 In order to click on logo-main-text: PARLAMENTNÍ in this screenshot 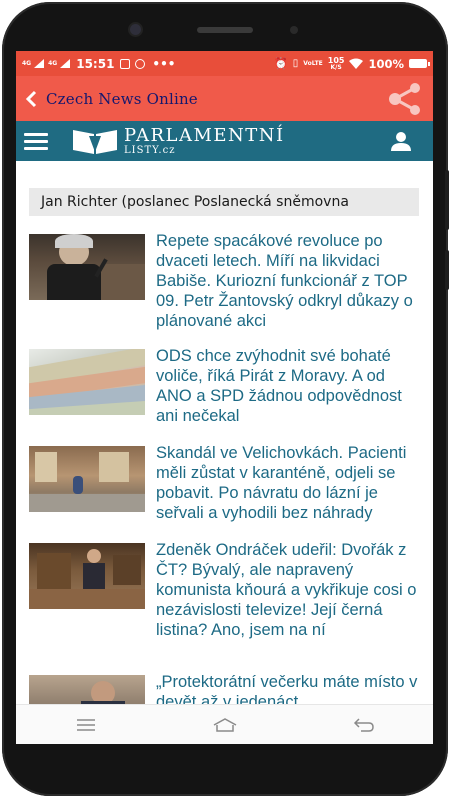, I will do `click(204, 135)`.